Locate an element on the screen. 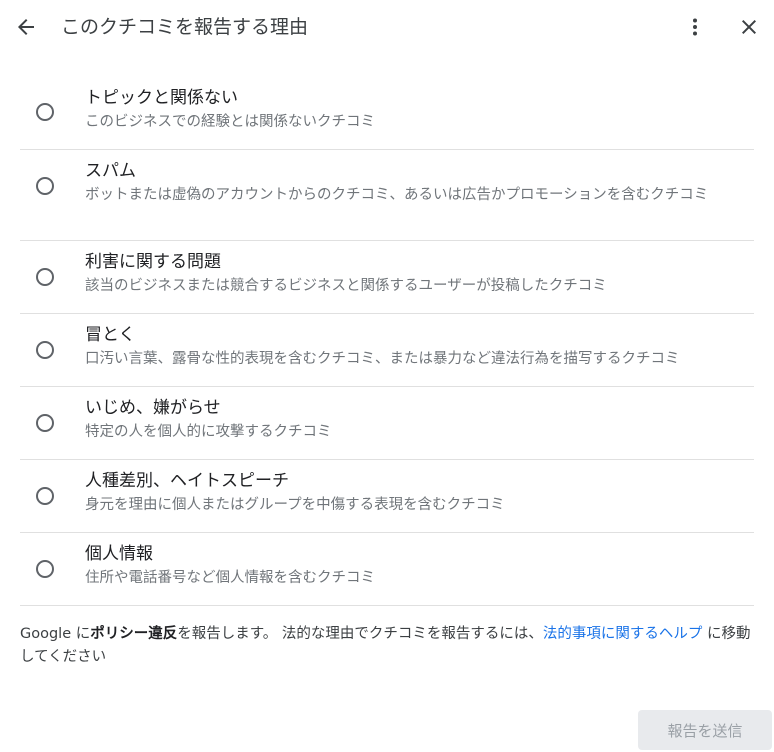  option-description: 身元を理由に個人またはグループを中傷する表現を含むクチコミ is located at coordinates (295, 505).